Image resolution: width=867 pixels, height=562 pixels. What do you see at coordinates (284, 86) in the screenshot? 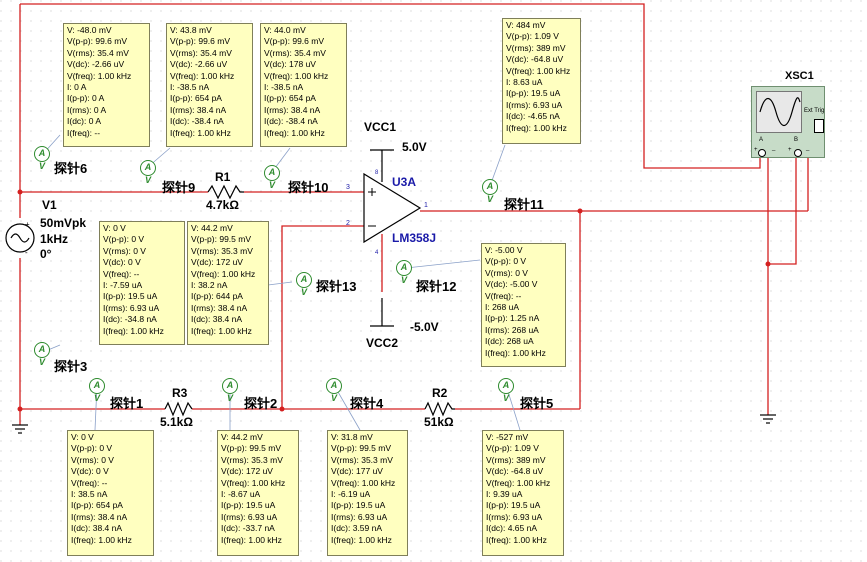
I see `probe-reading-line: I: -38.5 nA` at bounding box center [284, 86].